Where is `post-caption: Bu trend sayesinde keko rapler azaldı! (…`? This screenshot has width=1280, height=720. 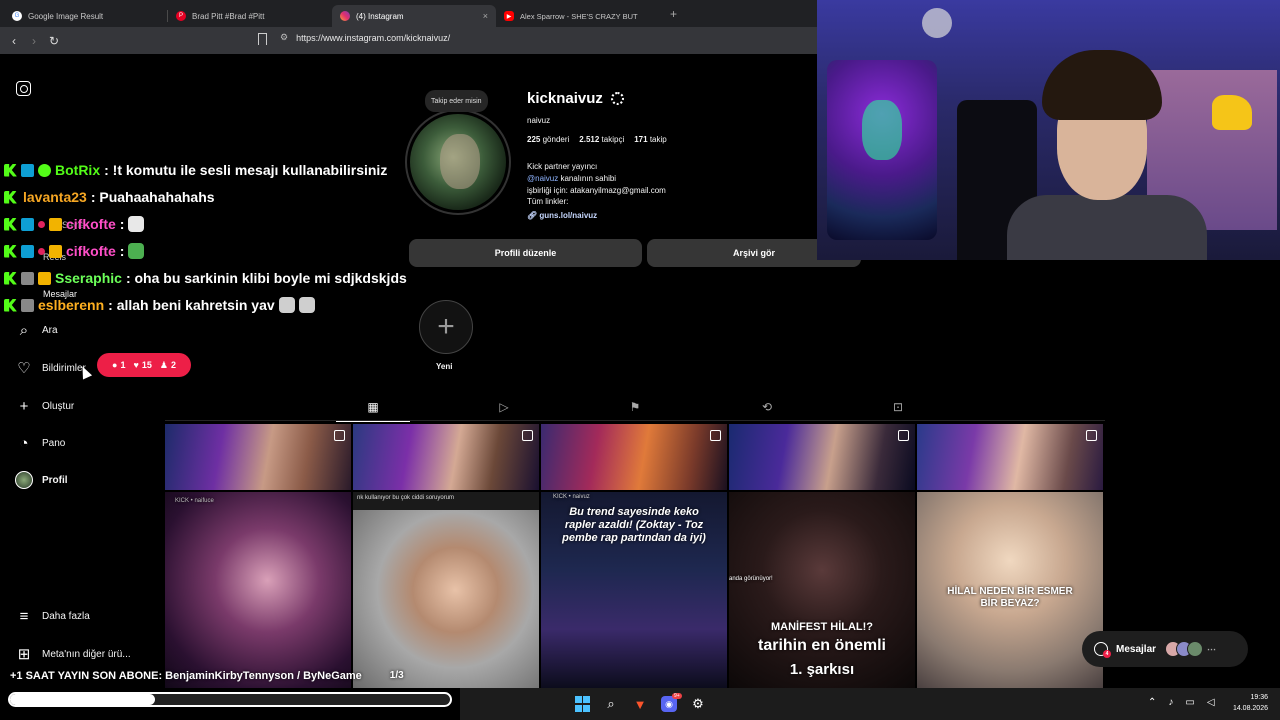 post-caption: Bu trend sayesinde keko rapler azaldı! (… is located at coordinates (634, 525).